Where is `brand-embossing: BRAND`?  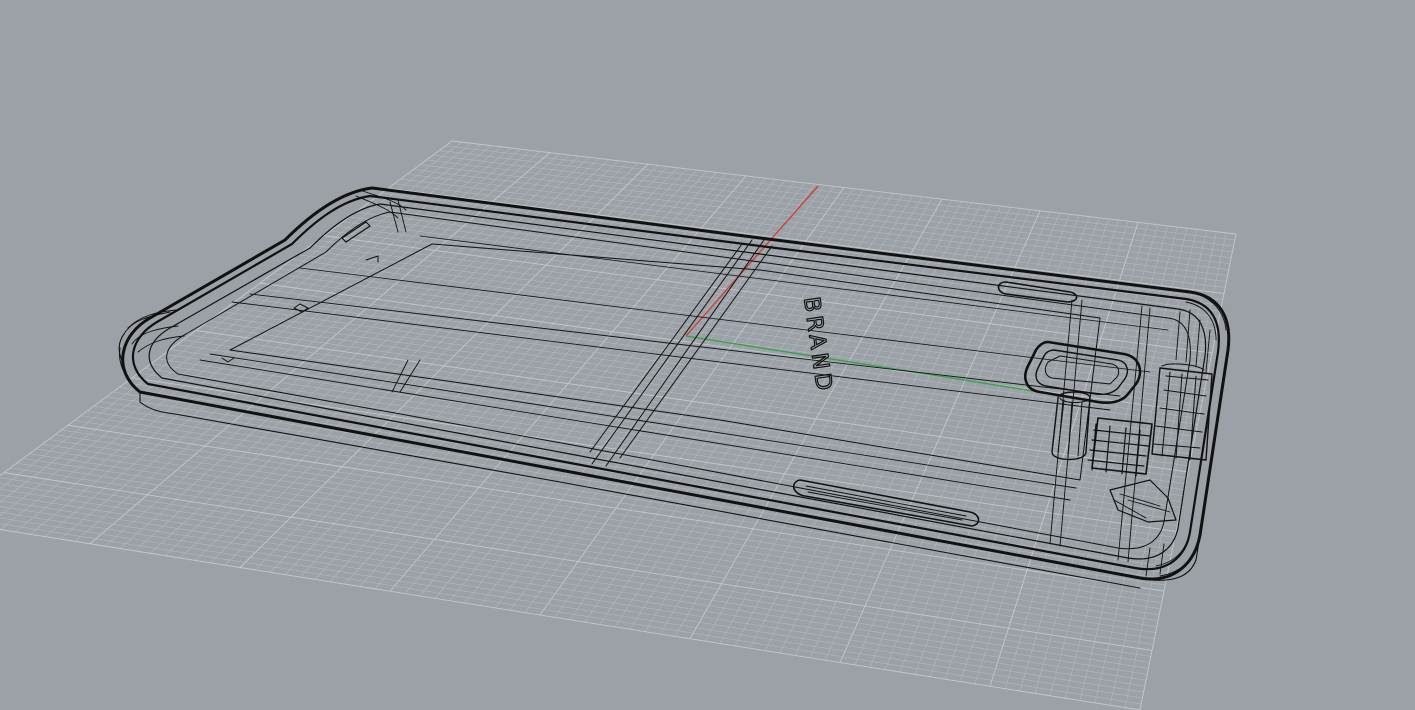 brand-embossing: BRAND is located at coordinates (817, 346).